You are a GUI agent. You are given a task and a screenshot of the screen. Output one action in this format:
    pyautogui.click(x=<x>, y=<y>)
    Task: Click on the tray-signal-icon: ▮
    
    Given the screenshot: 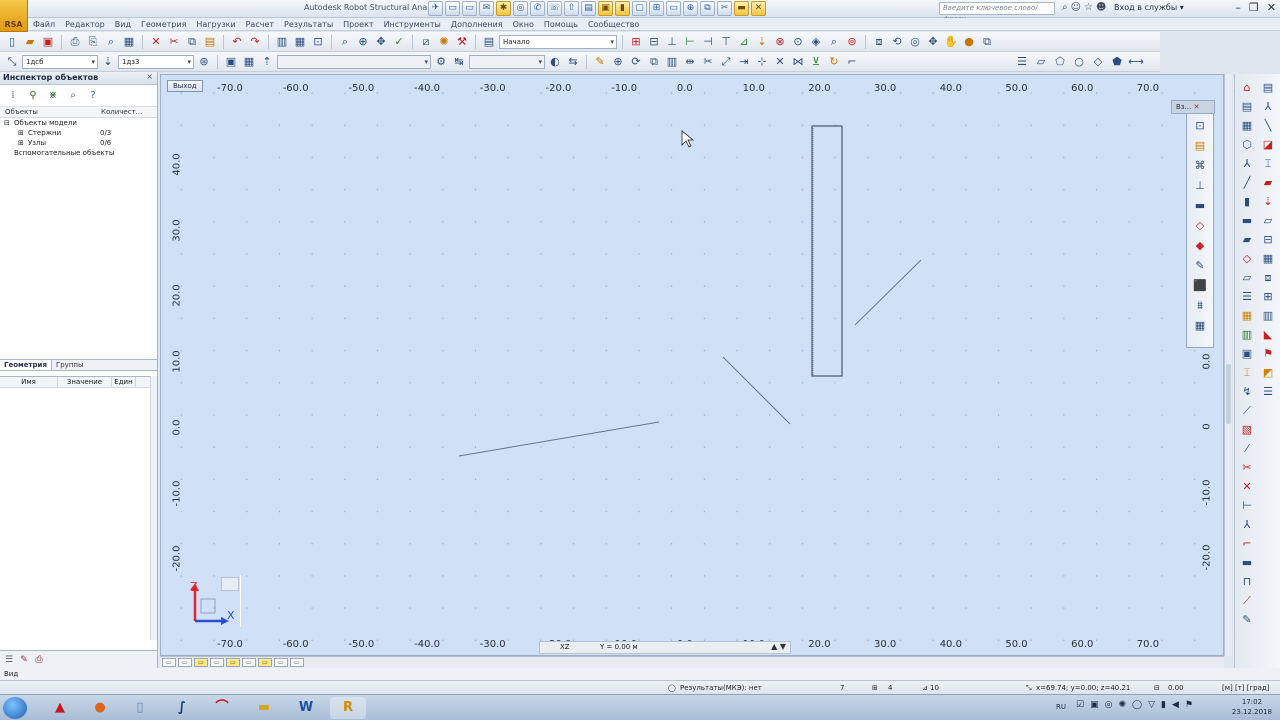 What is the action you would take?
    pyautogui.click(x=1163, y=705)
    